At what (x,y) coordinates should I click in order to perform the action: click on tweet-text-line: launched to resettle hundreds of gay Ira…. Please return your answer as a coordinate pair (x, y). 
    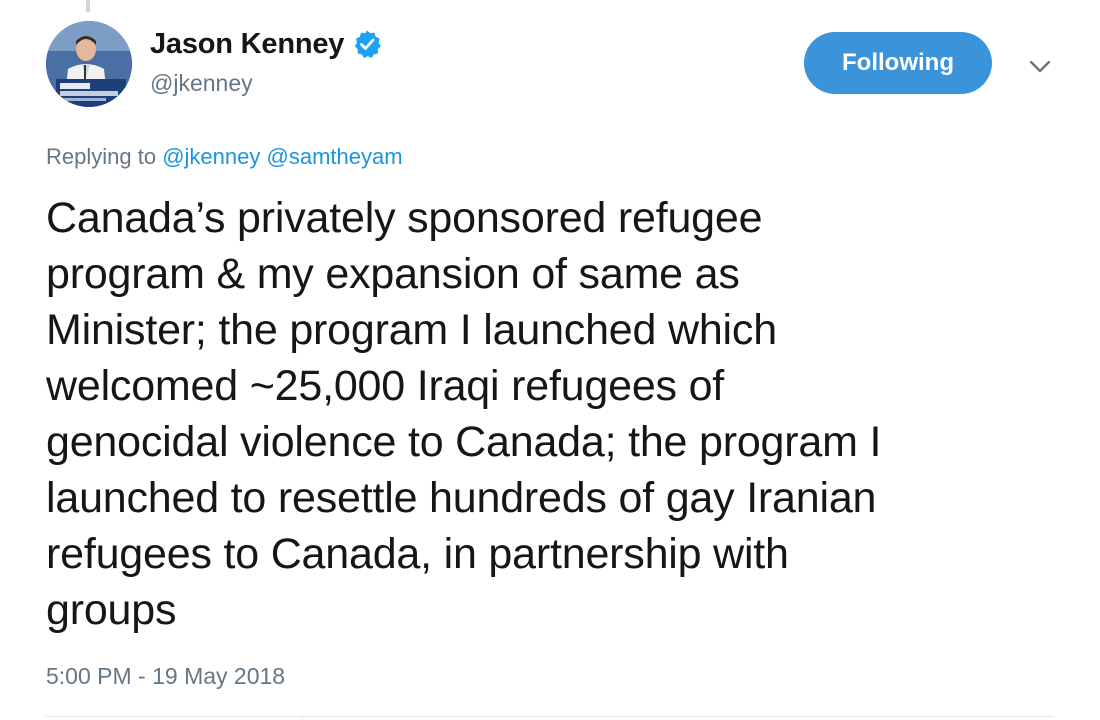
    Looking at the image, I should click on (461, 498).